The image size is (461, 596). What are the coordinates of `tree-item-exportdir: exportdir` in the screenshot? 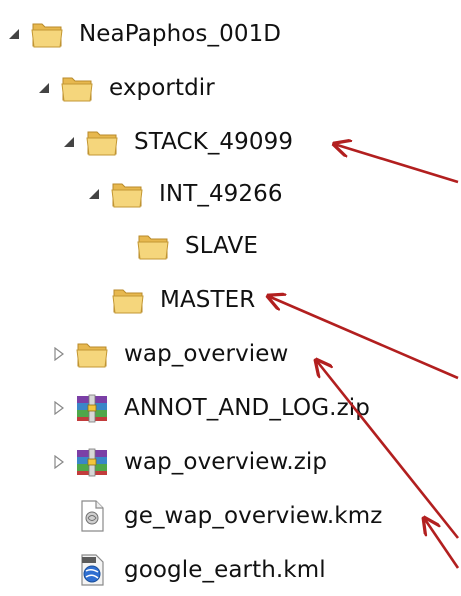 It's located at (126, 88).